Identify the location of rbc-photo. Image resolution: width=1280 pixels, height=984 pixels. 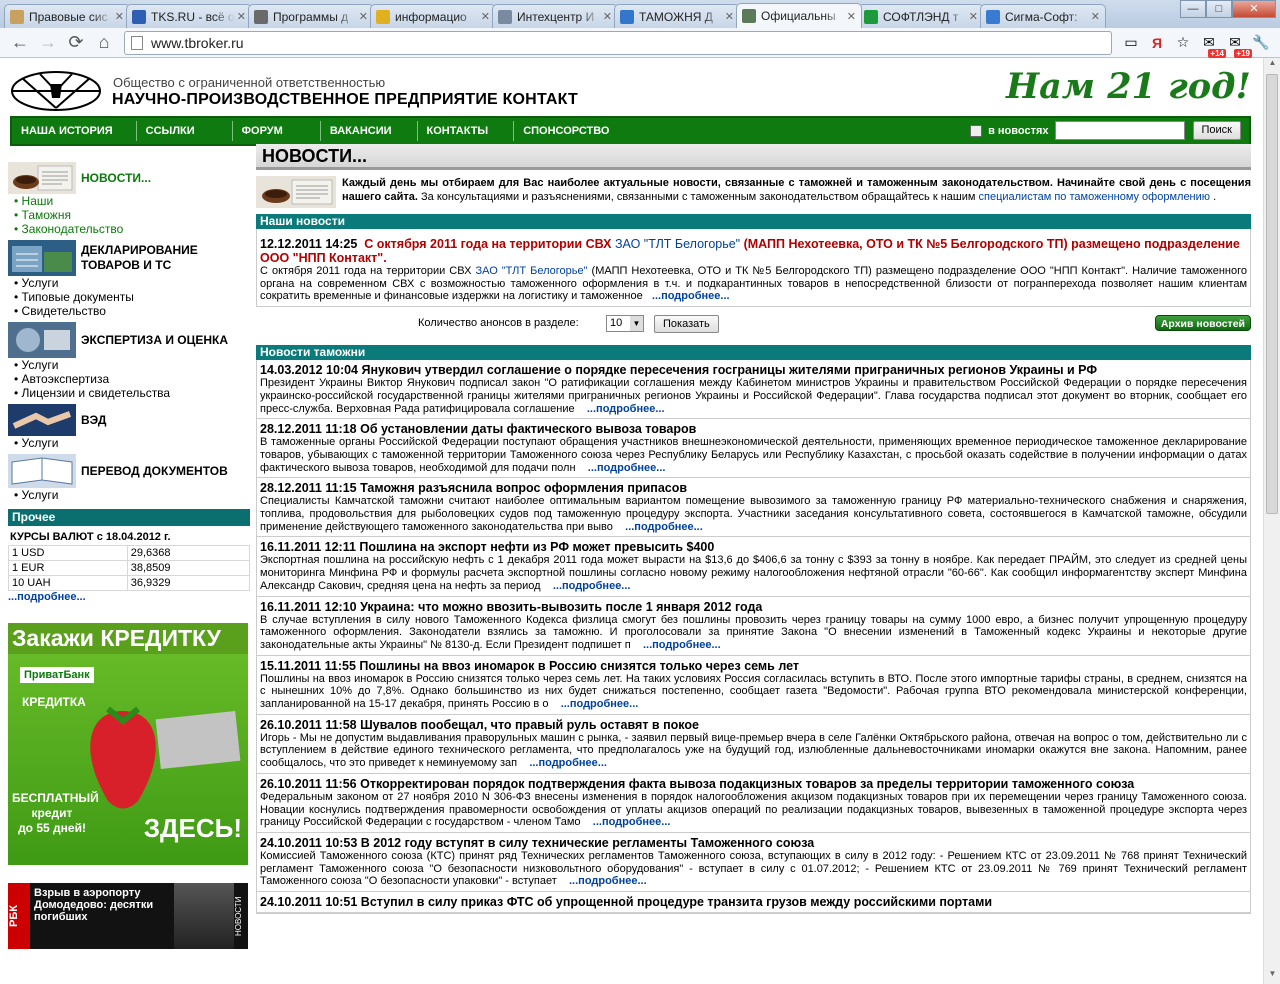
(204, 916).